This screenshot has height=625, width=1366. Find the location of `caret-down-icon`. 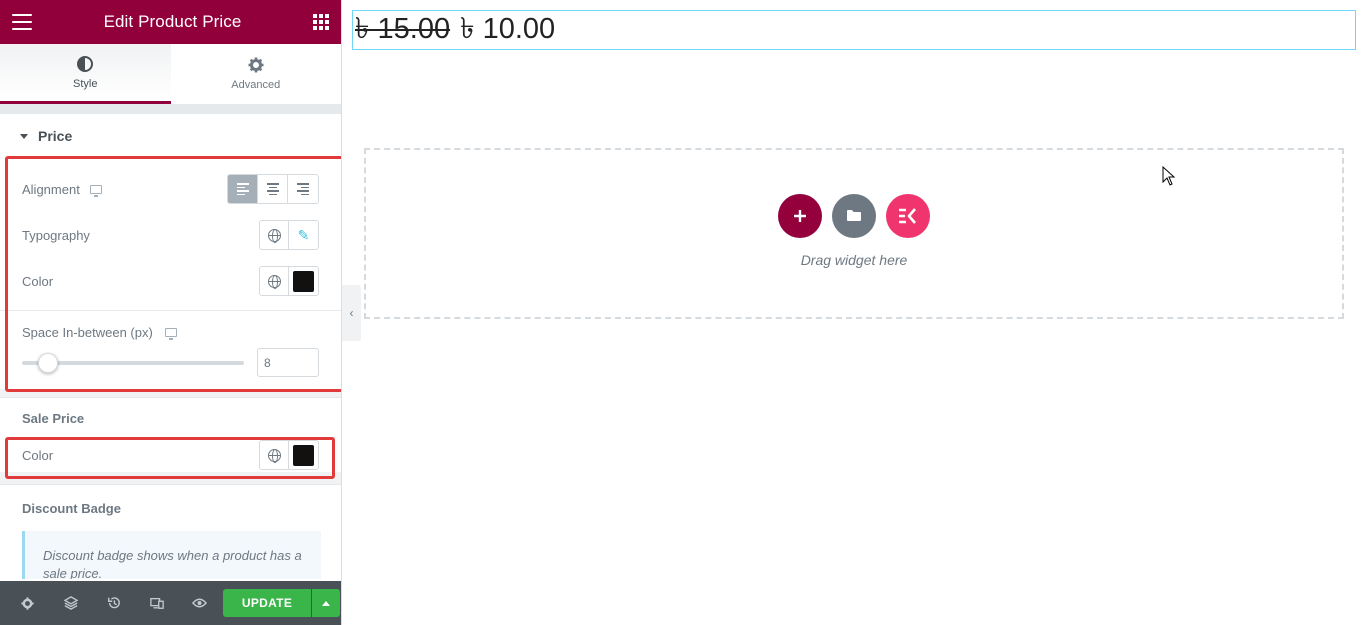

caret-down-icon is located at coordinates (24, 136).